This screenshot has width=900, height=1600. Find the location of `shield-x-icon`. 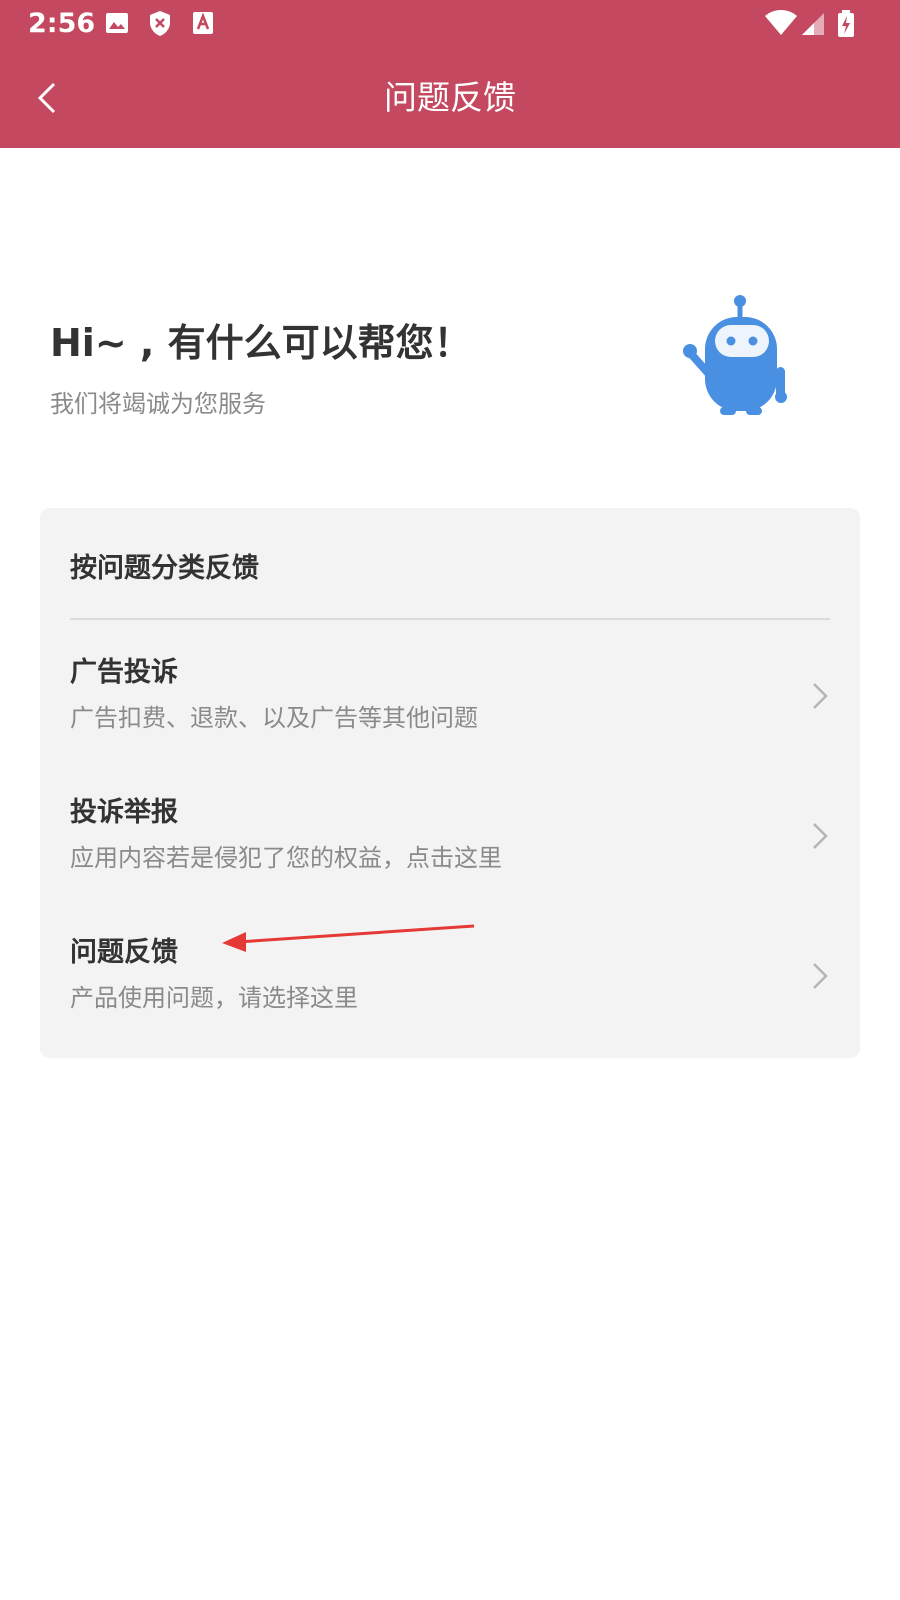

shield-x-icon is located at coordinates (160, 23).